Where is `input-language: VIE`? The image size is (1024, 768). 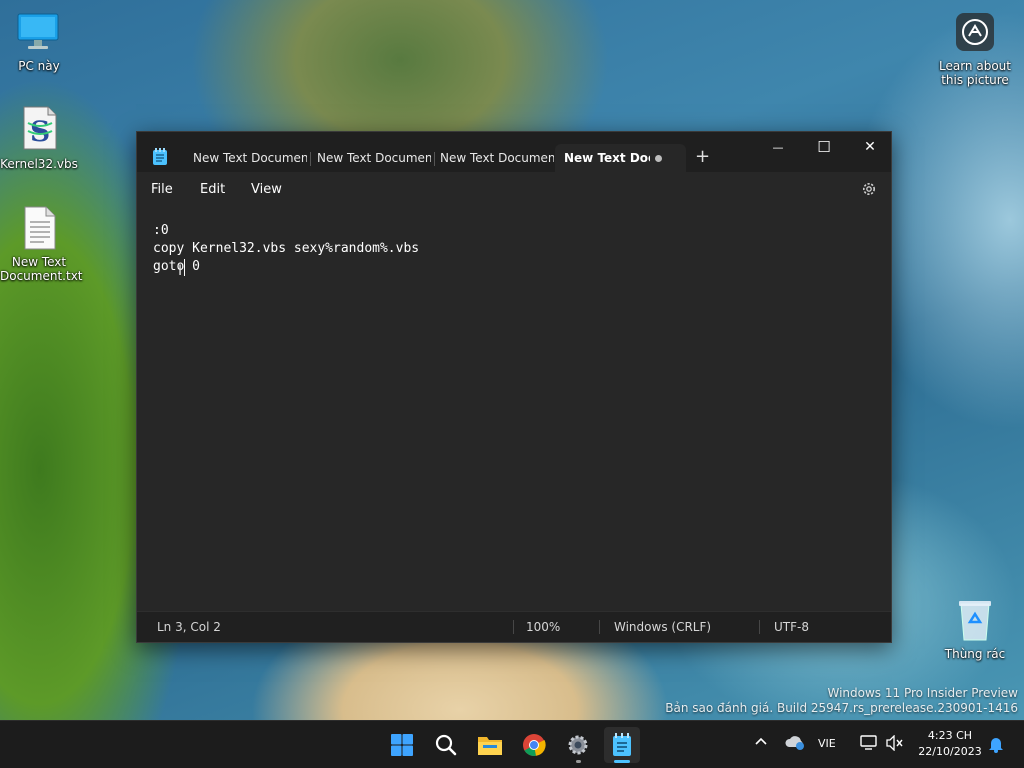 input-language: VIE is located at coordinates (827, 743).